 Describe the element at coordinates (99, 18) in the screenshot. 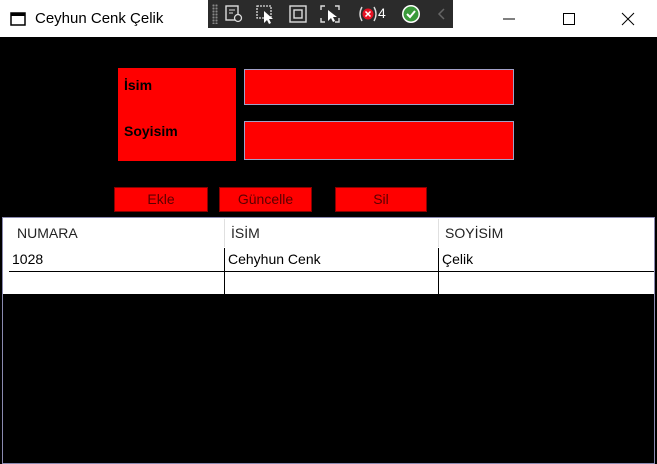

I see `window-title: Ceyhun Cenk Çelik` at that location.